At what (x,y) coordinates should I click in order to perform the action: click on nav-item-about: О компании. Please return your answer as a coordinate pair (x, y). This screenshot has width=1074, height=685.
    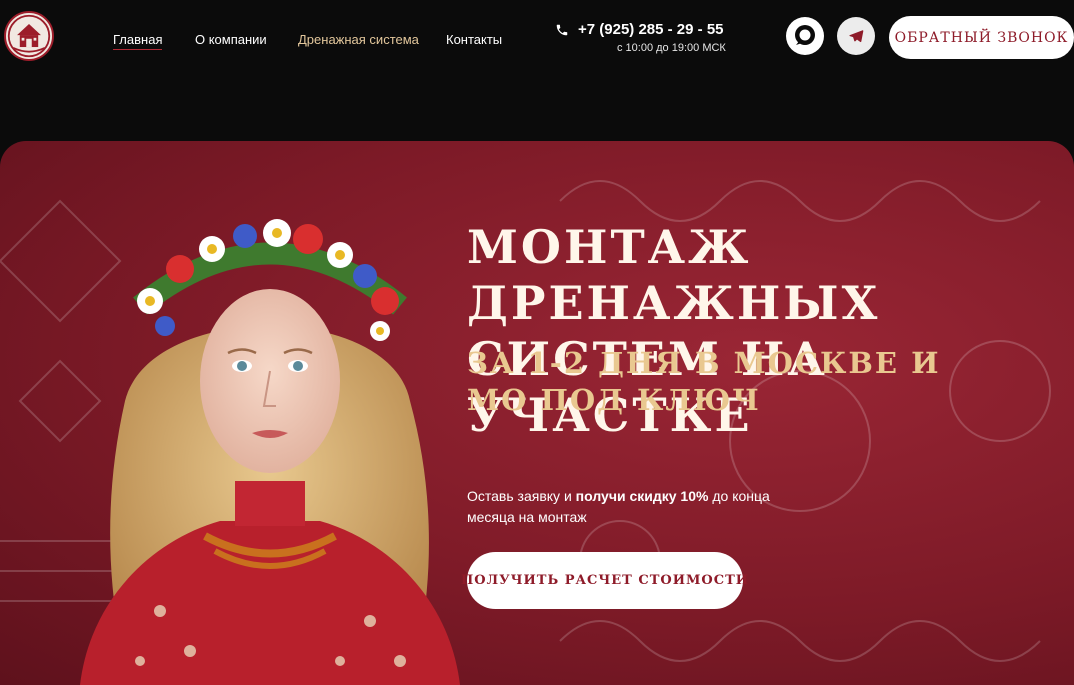
    Looking at the image, I should click on (231, 39).